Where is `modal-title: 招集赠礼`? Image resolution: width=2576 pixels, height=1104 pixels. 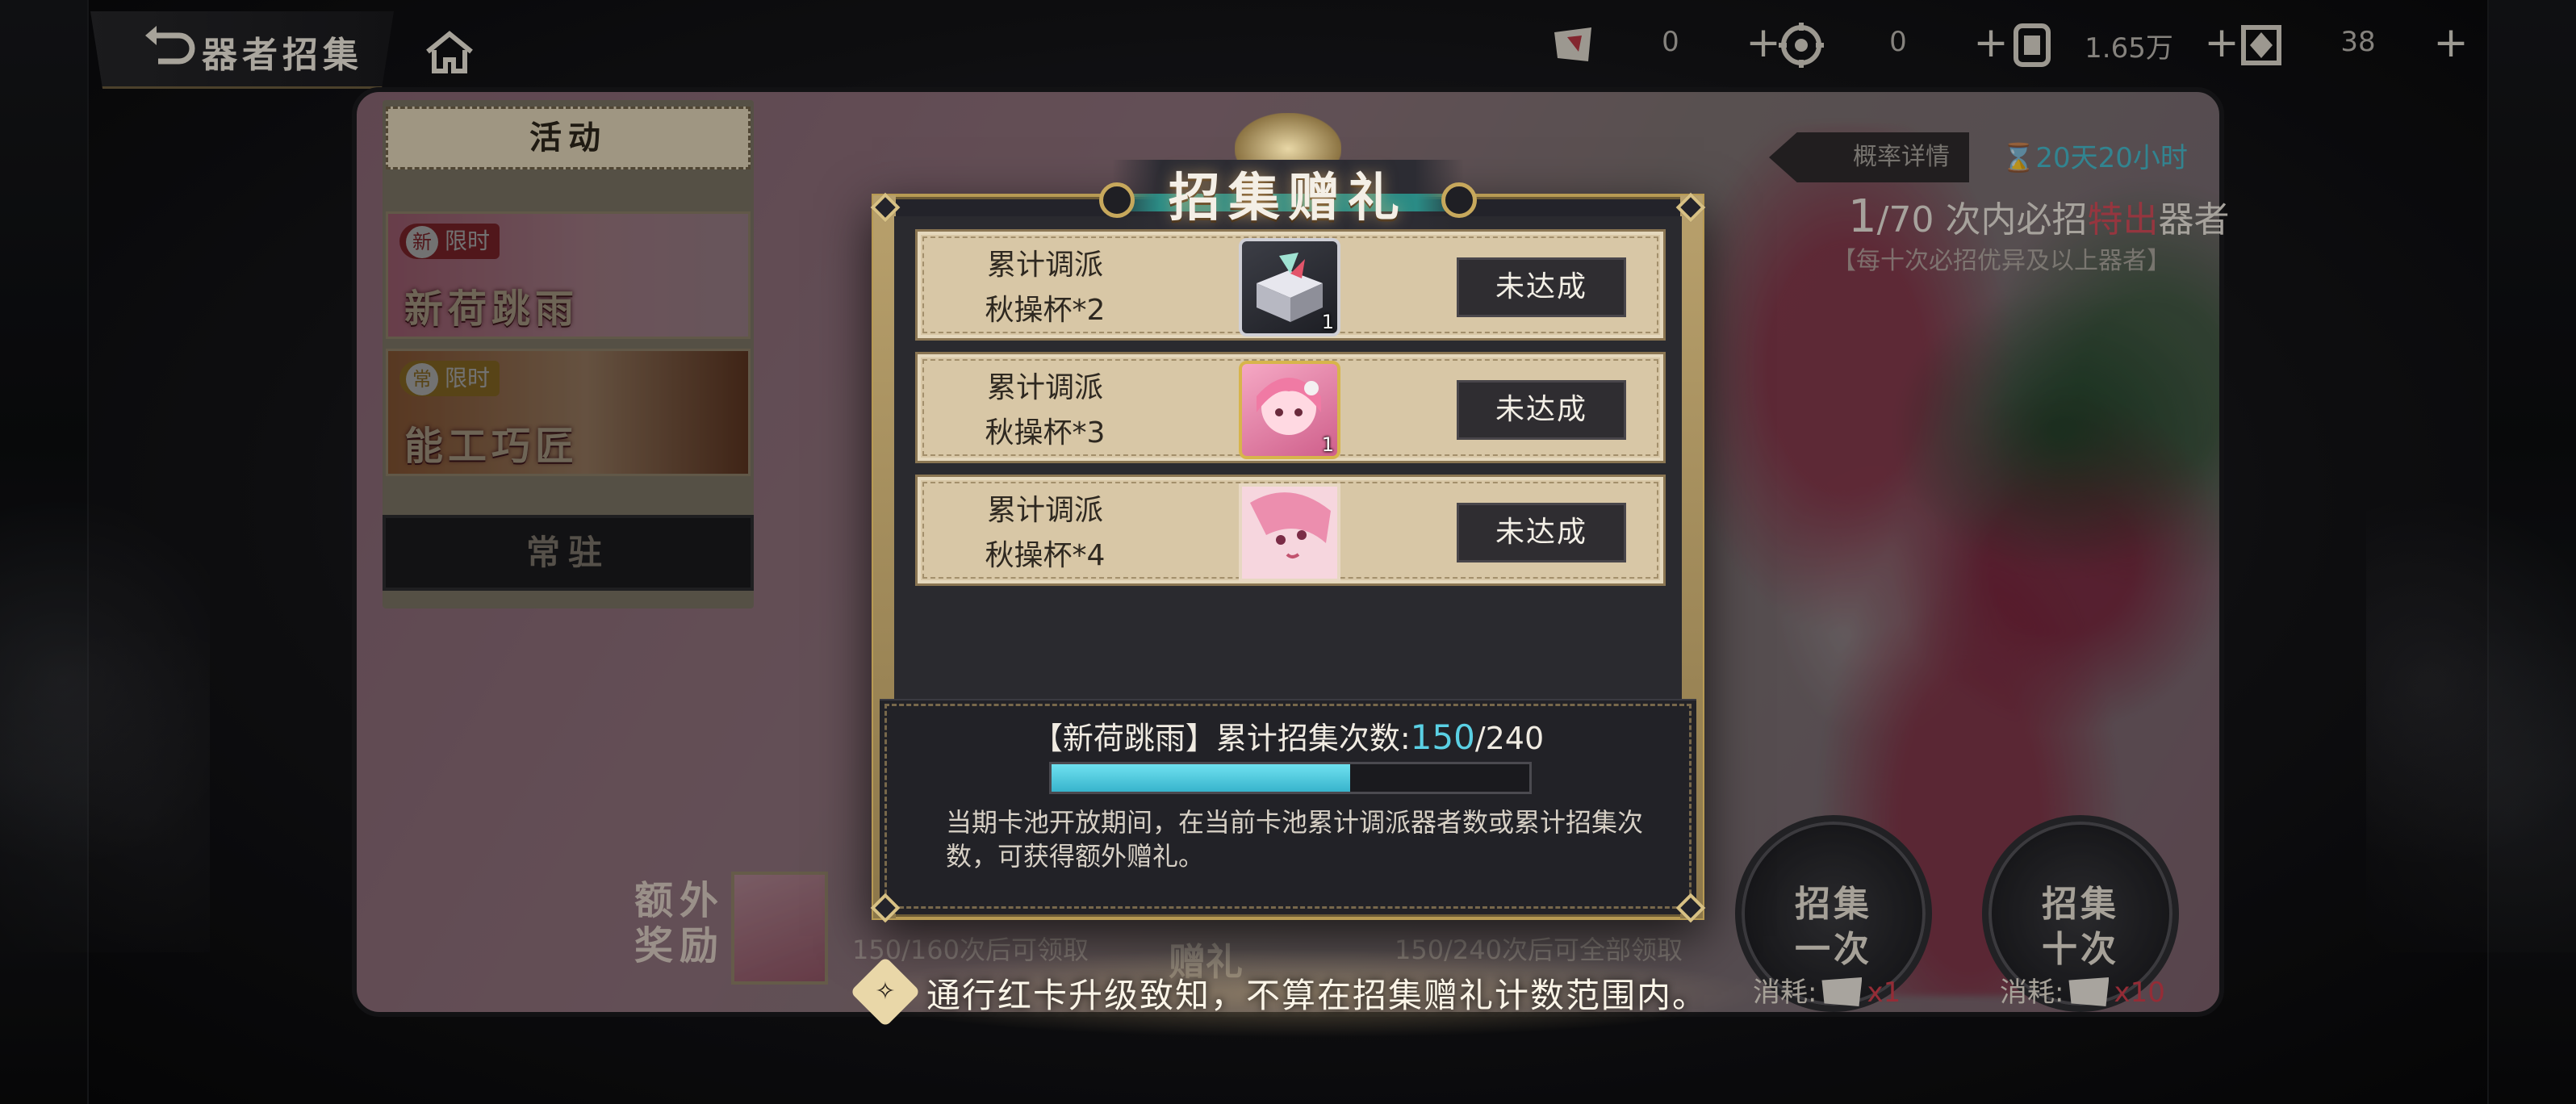
modal-title: 招集赠礼 is located at coordinates (1288, 198).